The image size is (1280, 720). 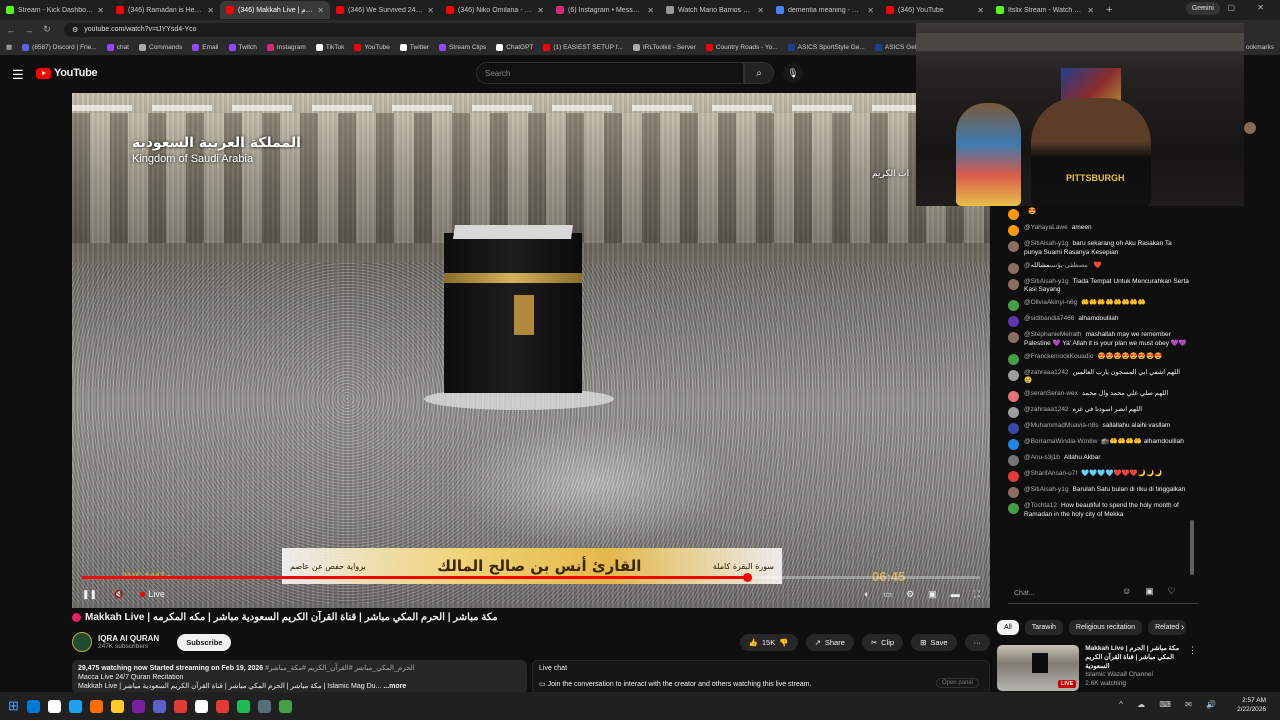 I want to click on emoji-icon: ☺, so click(x=1126, y=591).